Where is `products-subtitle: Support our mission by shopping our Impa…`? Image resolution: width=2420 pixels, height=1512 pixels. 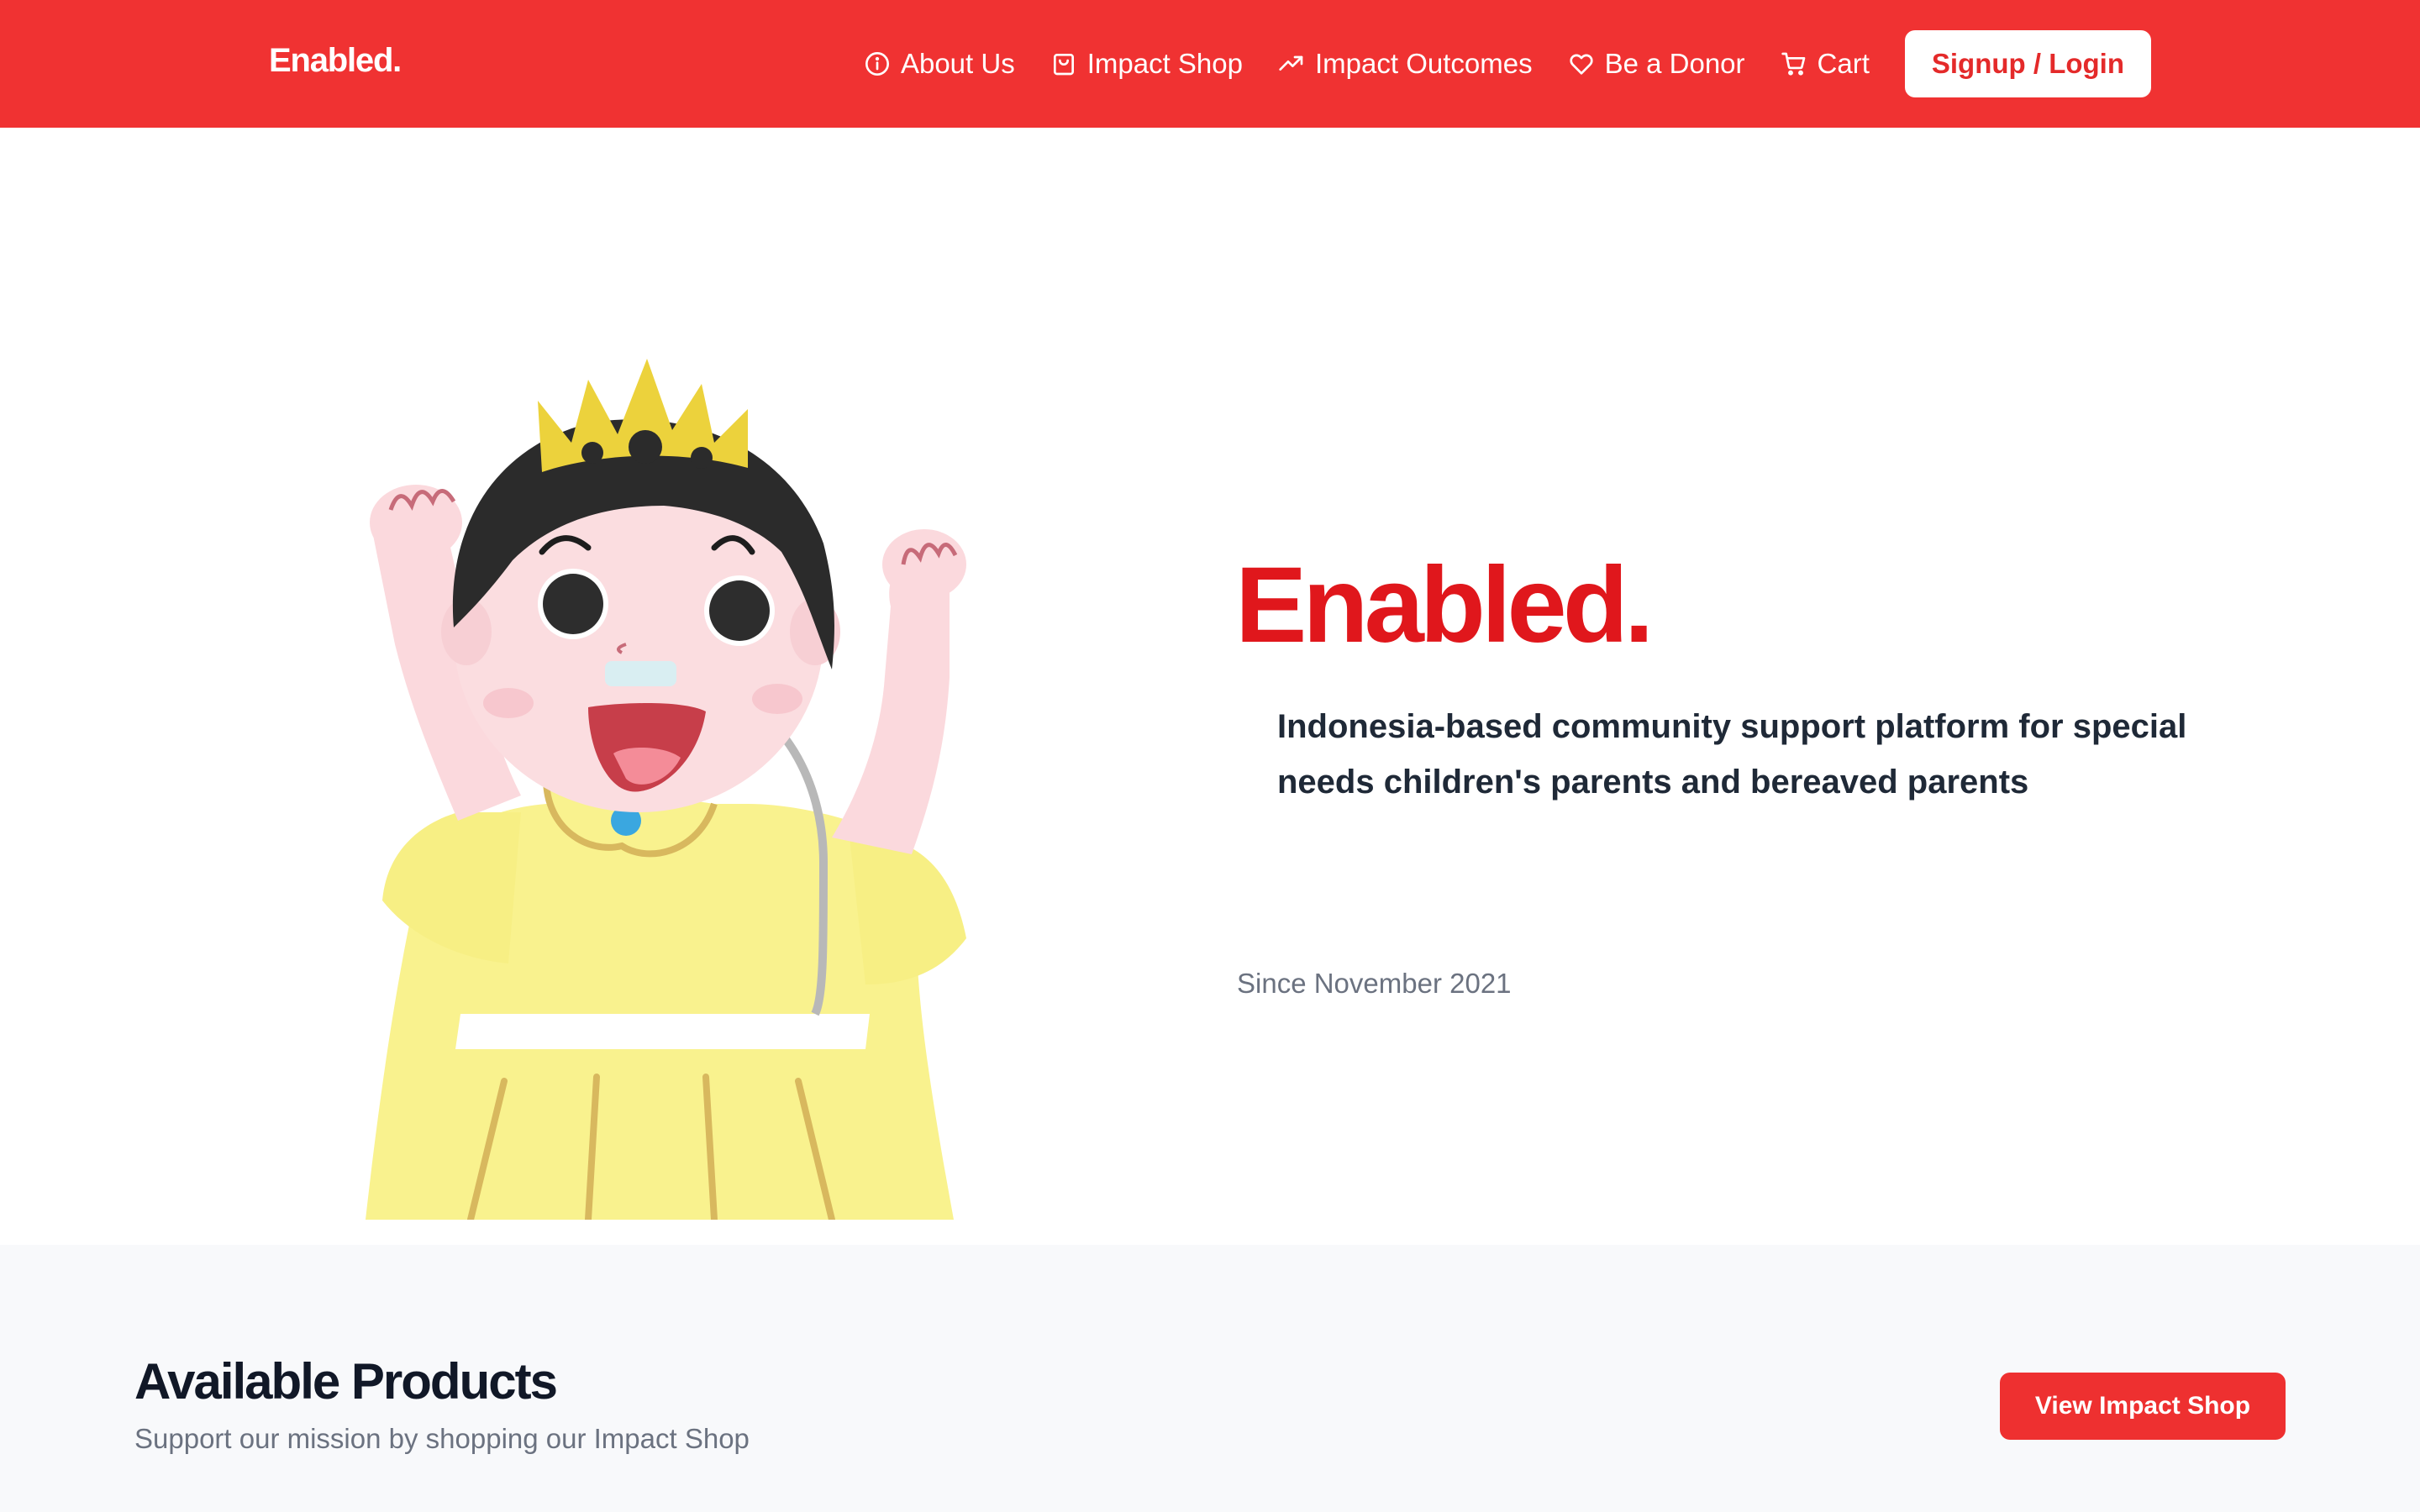
products-subtitle: Support our mission by shopping our Impa… is located at coordinates (442, 1438).